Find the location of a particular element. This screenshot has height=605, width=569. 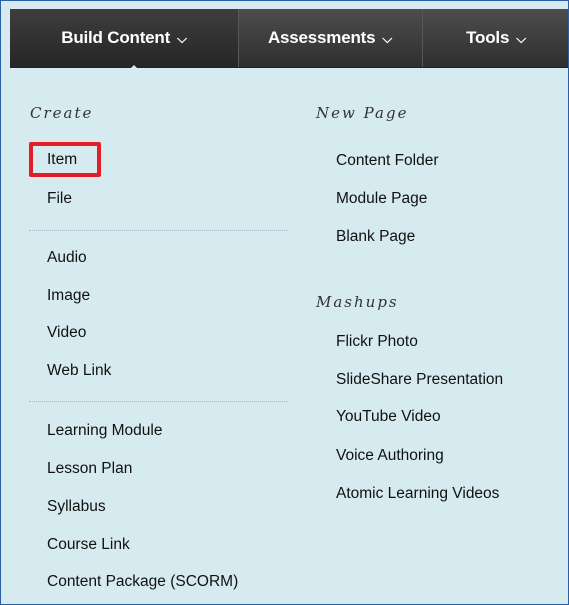

tab-assessments-label: Assessments is located at coordinates (321, 37).